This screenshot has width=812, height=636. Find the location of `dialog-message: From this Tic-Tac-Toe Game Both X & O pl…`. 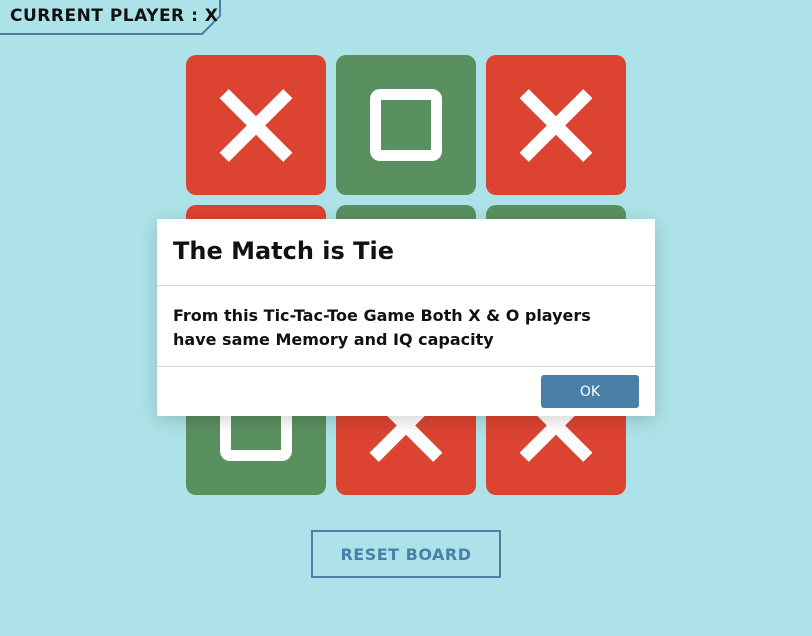

dialog-message: From this Tic-Tac-Toe Game Both X & O pl… is located at coordinates (406, 326).